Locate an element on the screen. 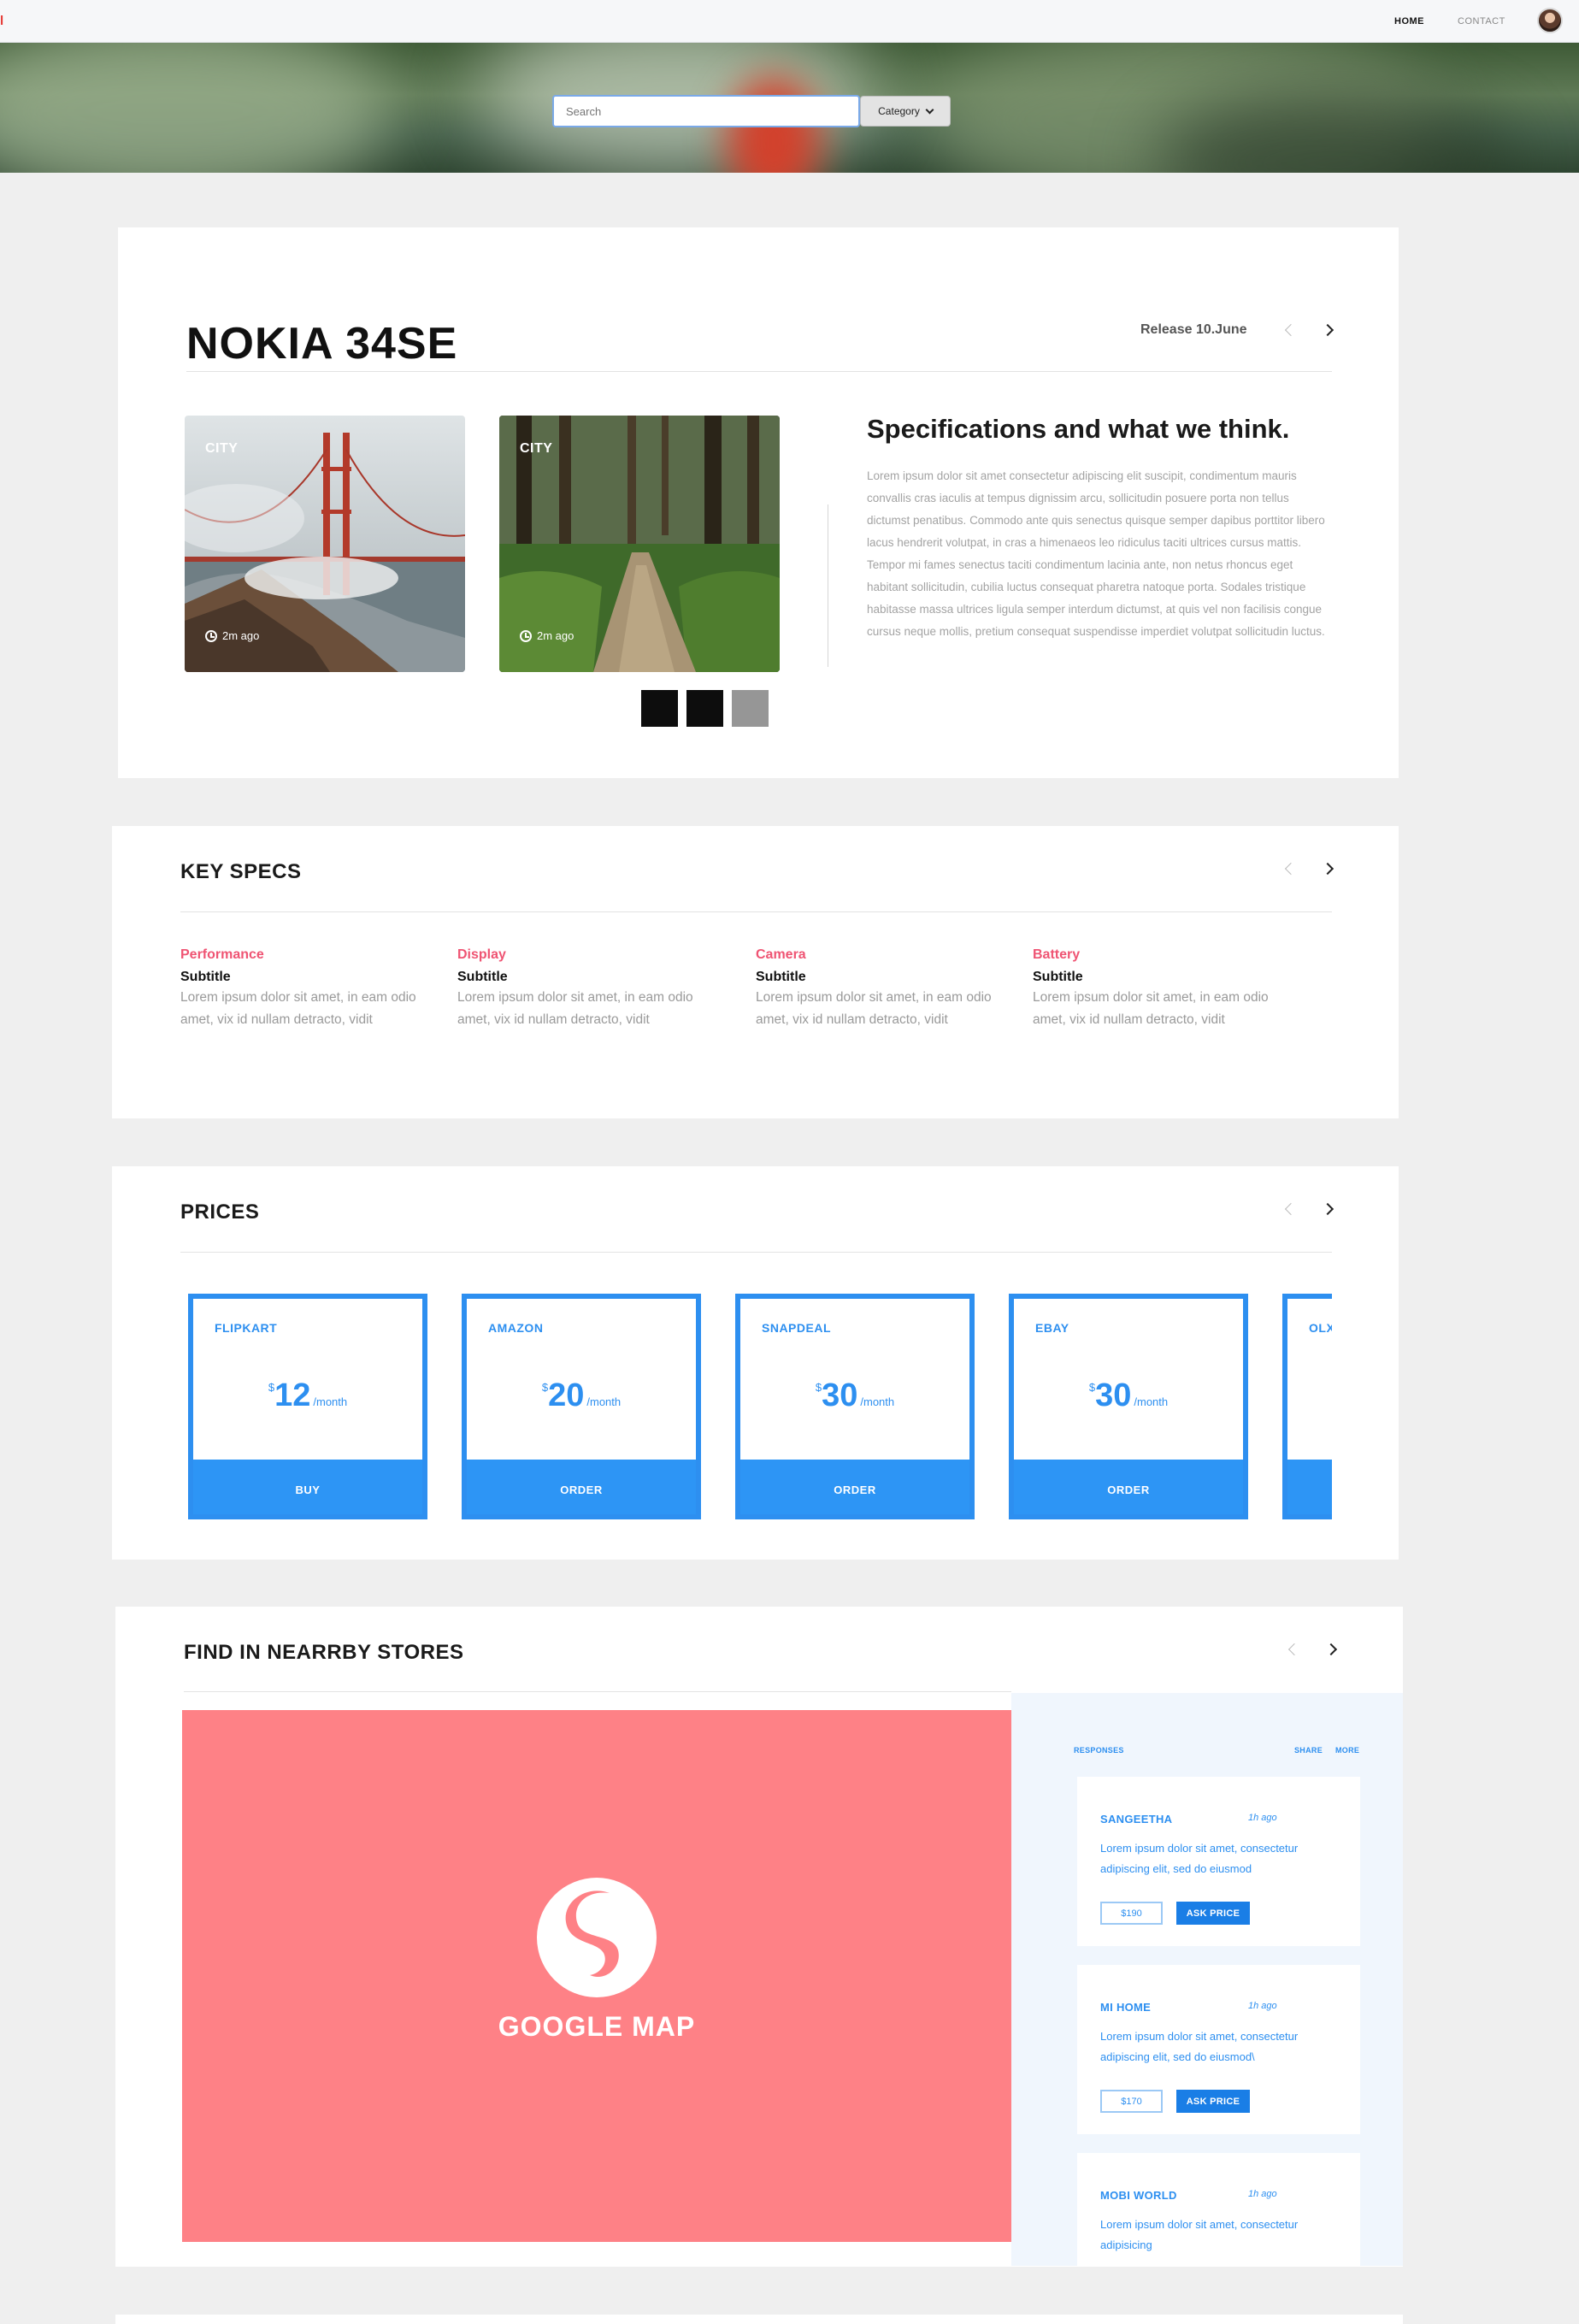 This screenshot has height=2324, width=1579. hero-banner: Category is located at coordinates (790, 108).